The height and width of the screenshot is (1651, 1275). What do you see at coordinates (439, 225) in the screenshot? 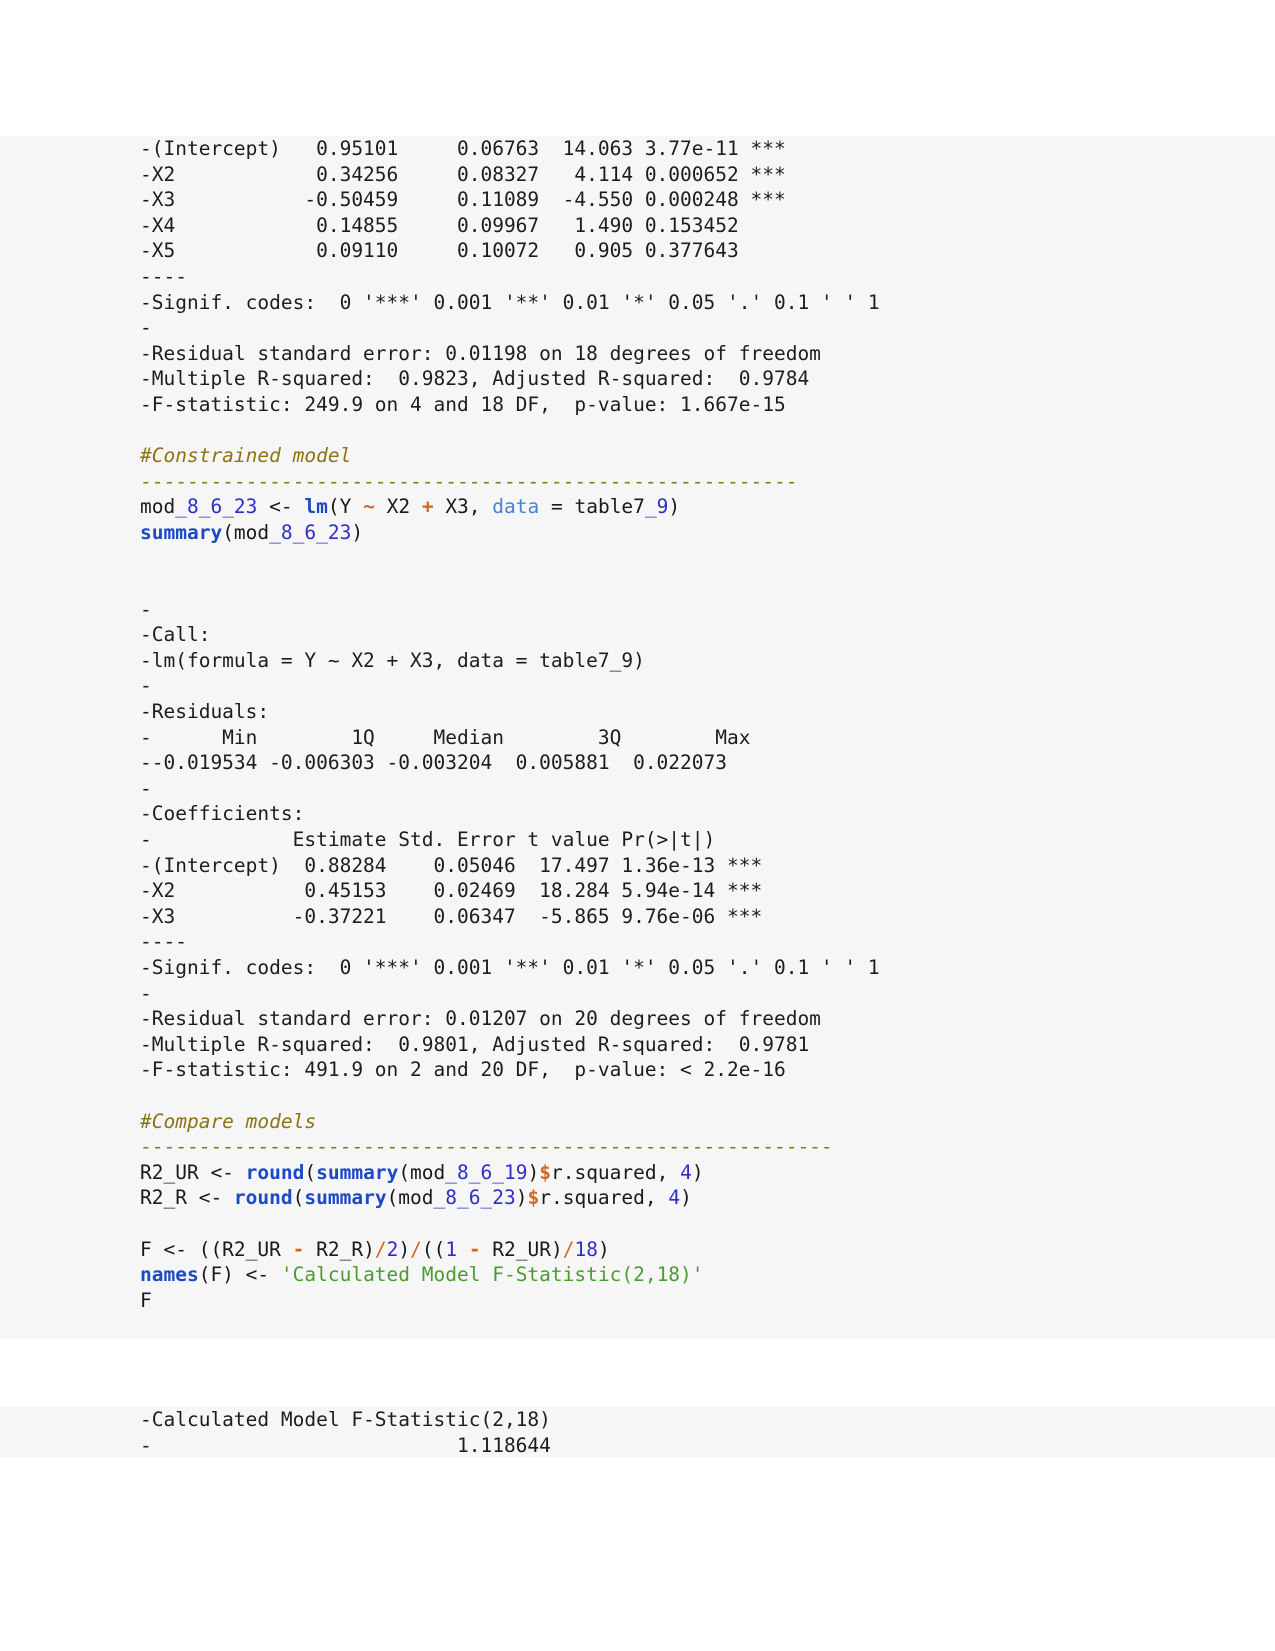
I see `output-line: -X4 0.14855 0.09967 1.490 0.153452` at bounding box center [439, 225].